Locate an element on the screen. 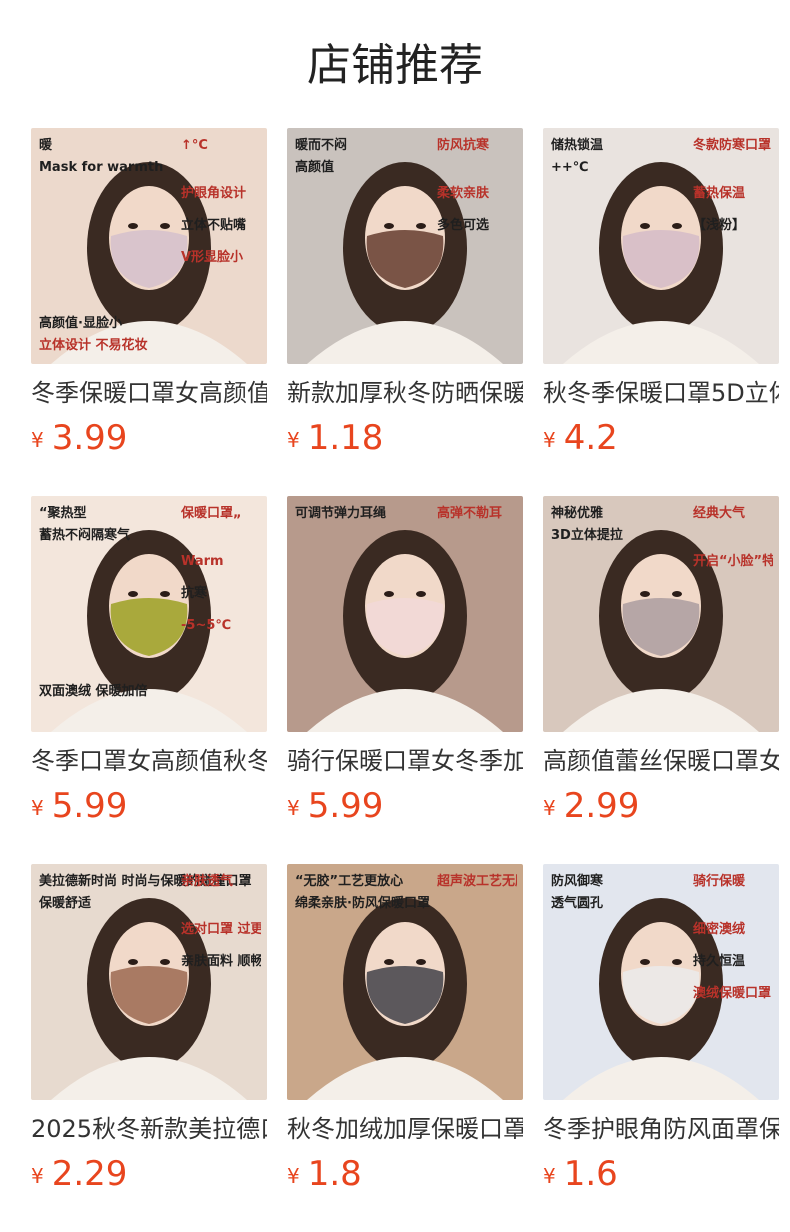  product-name: 骑行保暖口罩女冬季加绒 is located at coordinates (405, 762).